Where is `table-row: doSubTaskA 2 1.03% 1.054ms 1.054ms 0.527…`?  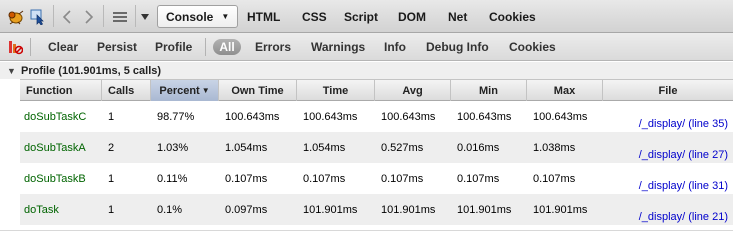
table-row: doSubTaskA 2 1.03% 1.054ms 1.054ms 0.527… is located at coordinates (376, 147).